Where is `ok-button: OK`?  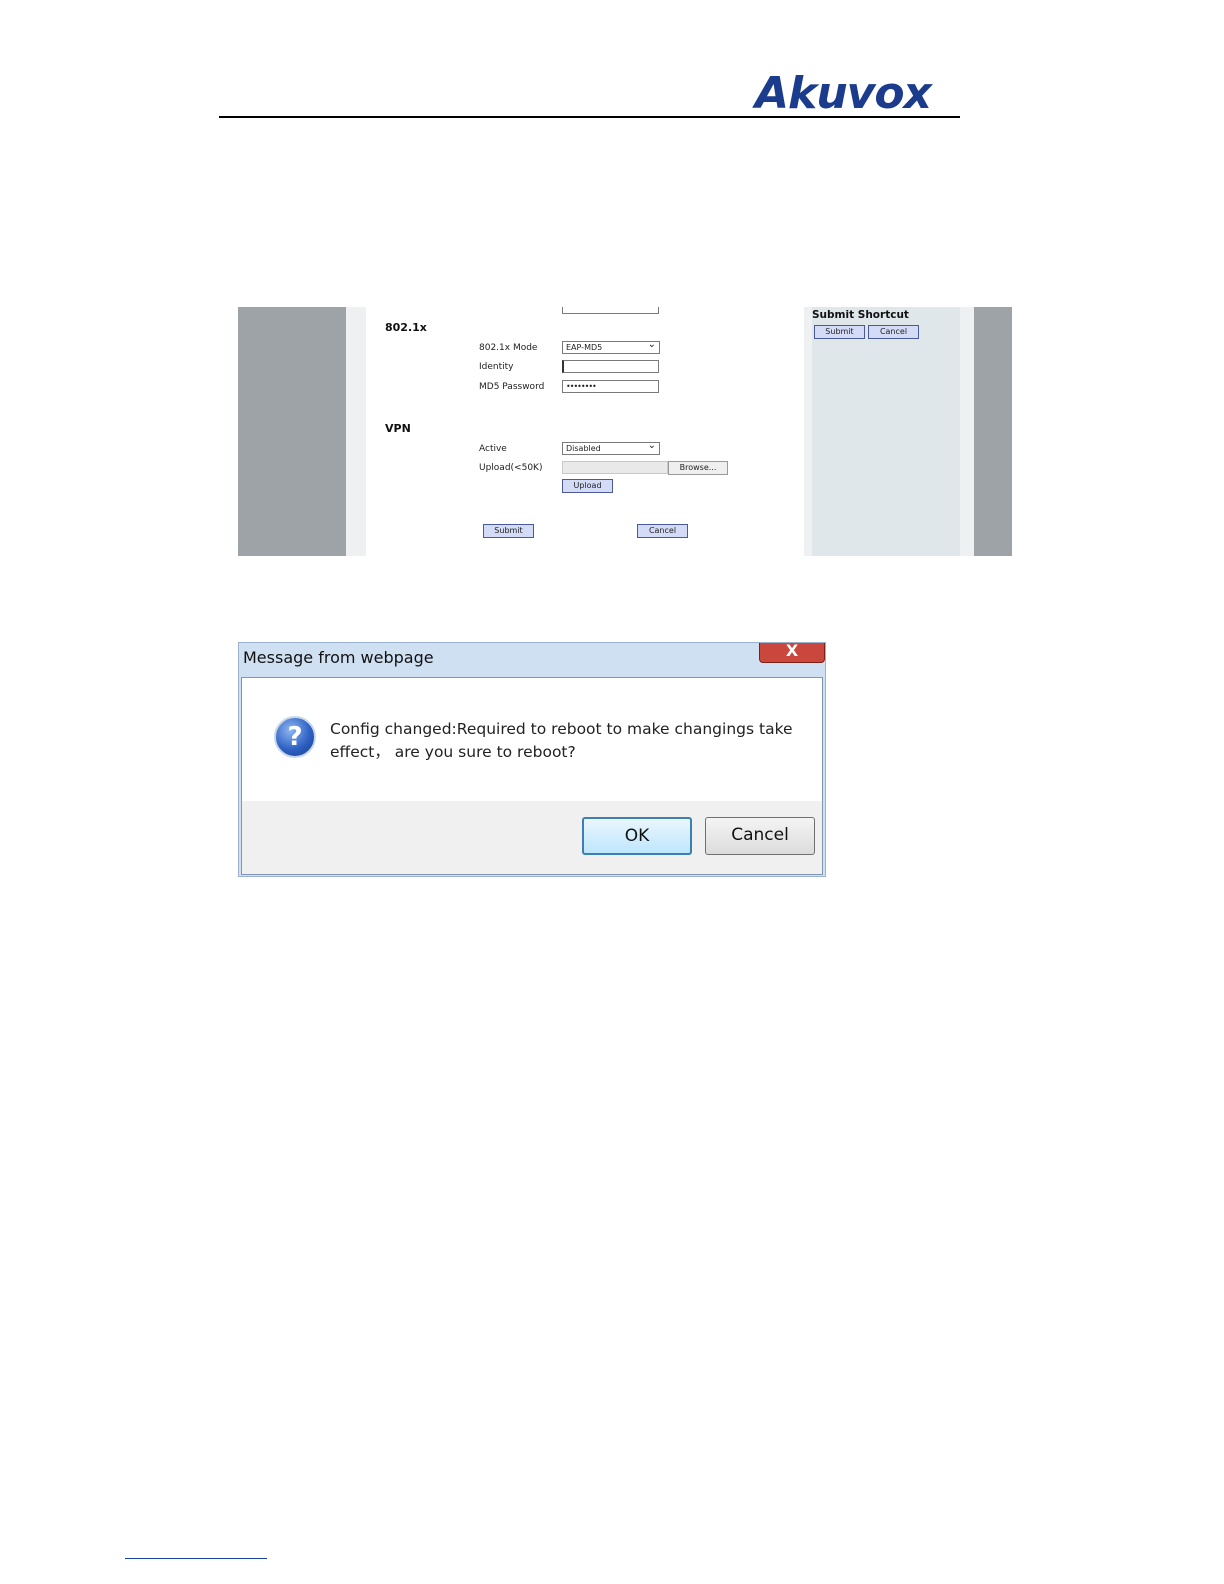
ok-button: OK is located at coordinates (637, 836).